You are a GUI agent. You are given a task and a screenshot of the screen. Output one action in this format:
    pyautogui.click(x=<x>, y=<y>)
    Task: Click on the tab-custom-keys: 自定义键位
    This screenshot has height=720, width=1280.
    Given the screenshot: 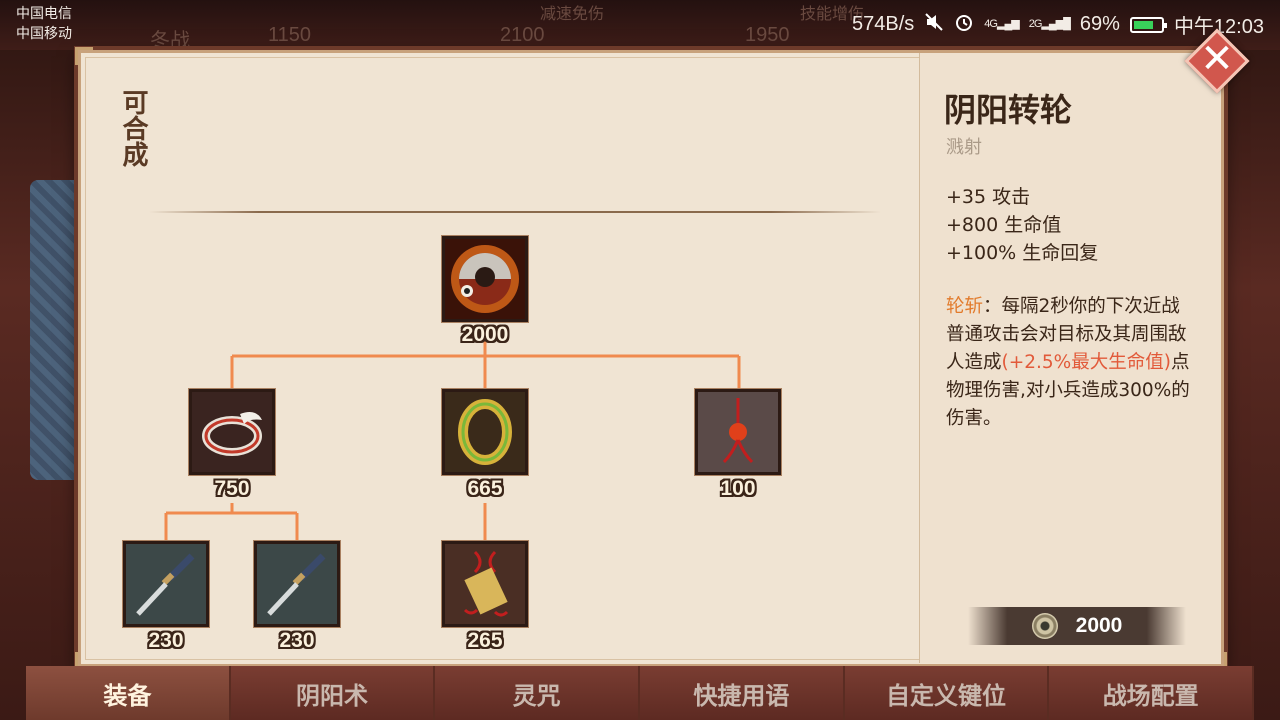 What is the action you would take?
    pyautogui.click(x=947, y=693)
    